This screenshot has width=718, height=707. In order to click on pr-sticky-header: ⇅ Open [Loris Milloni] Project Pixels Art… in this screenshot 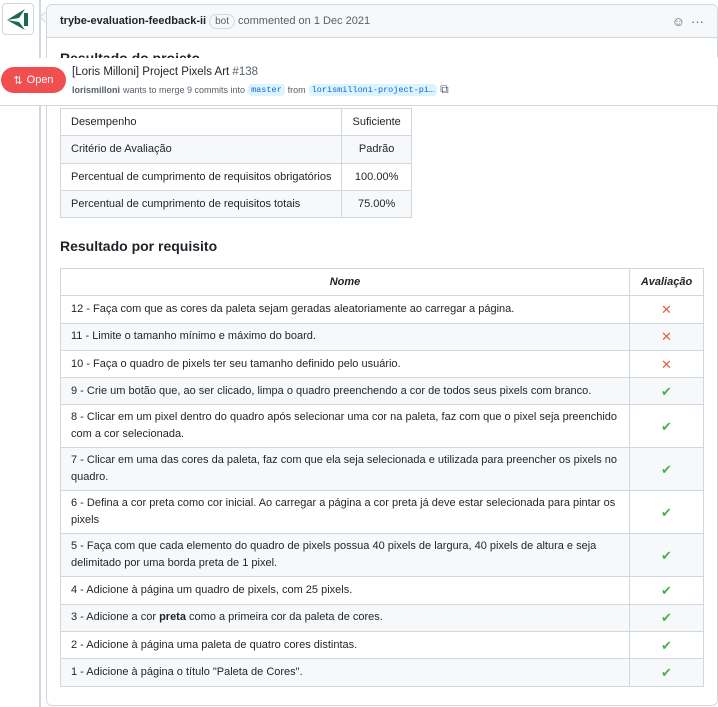, I will do `click(359, 82)`.